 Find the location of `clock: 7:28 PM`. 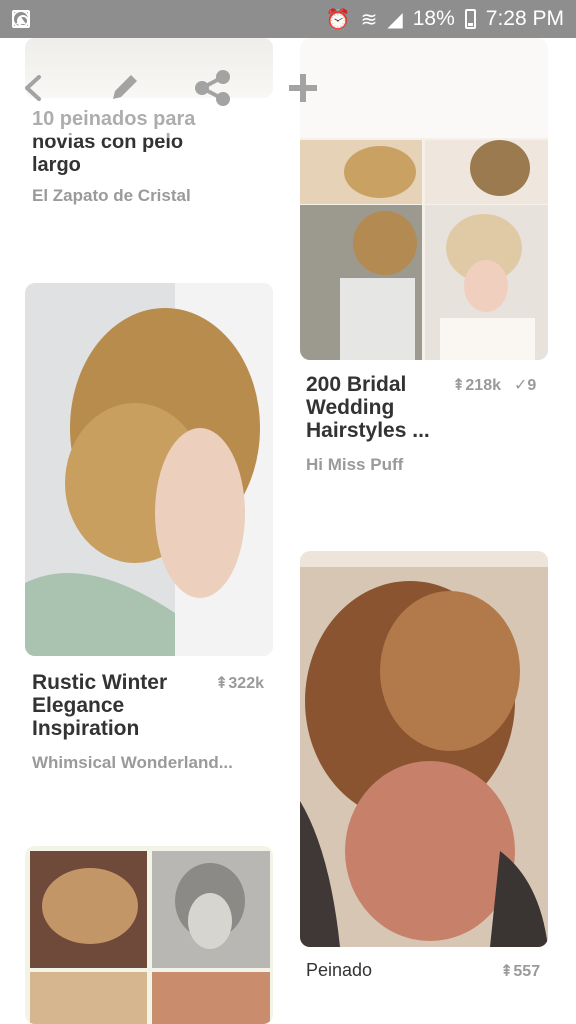

clock: 7:28 PM is located at coordinates (524, 18).